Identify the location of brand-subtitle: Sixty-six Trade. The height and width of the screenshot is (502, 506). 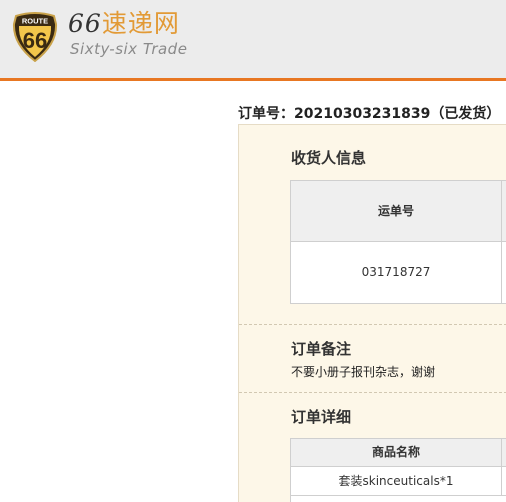
(129, 49).